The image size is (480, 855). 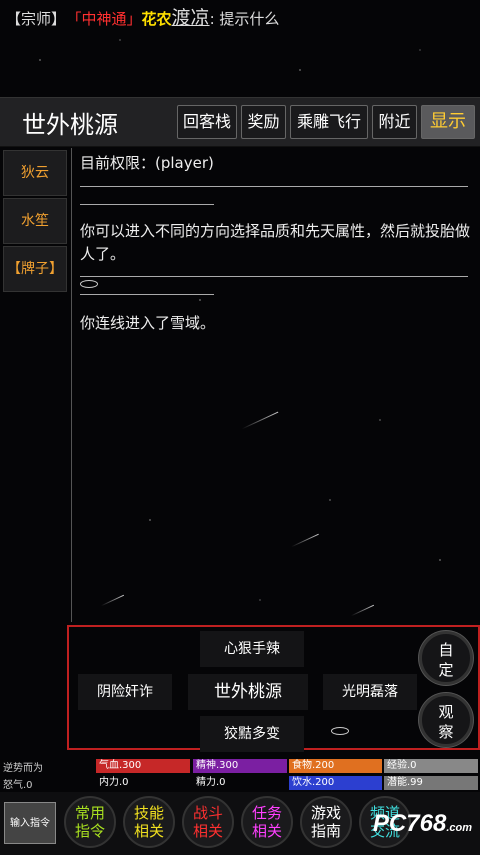 What do you see at coordinates (252, 734) in the screenshot?
I see `cmd-south: 狡黠多变` at bounding box center [252, 734].